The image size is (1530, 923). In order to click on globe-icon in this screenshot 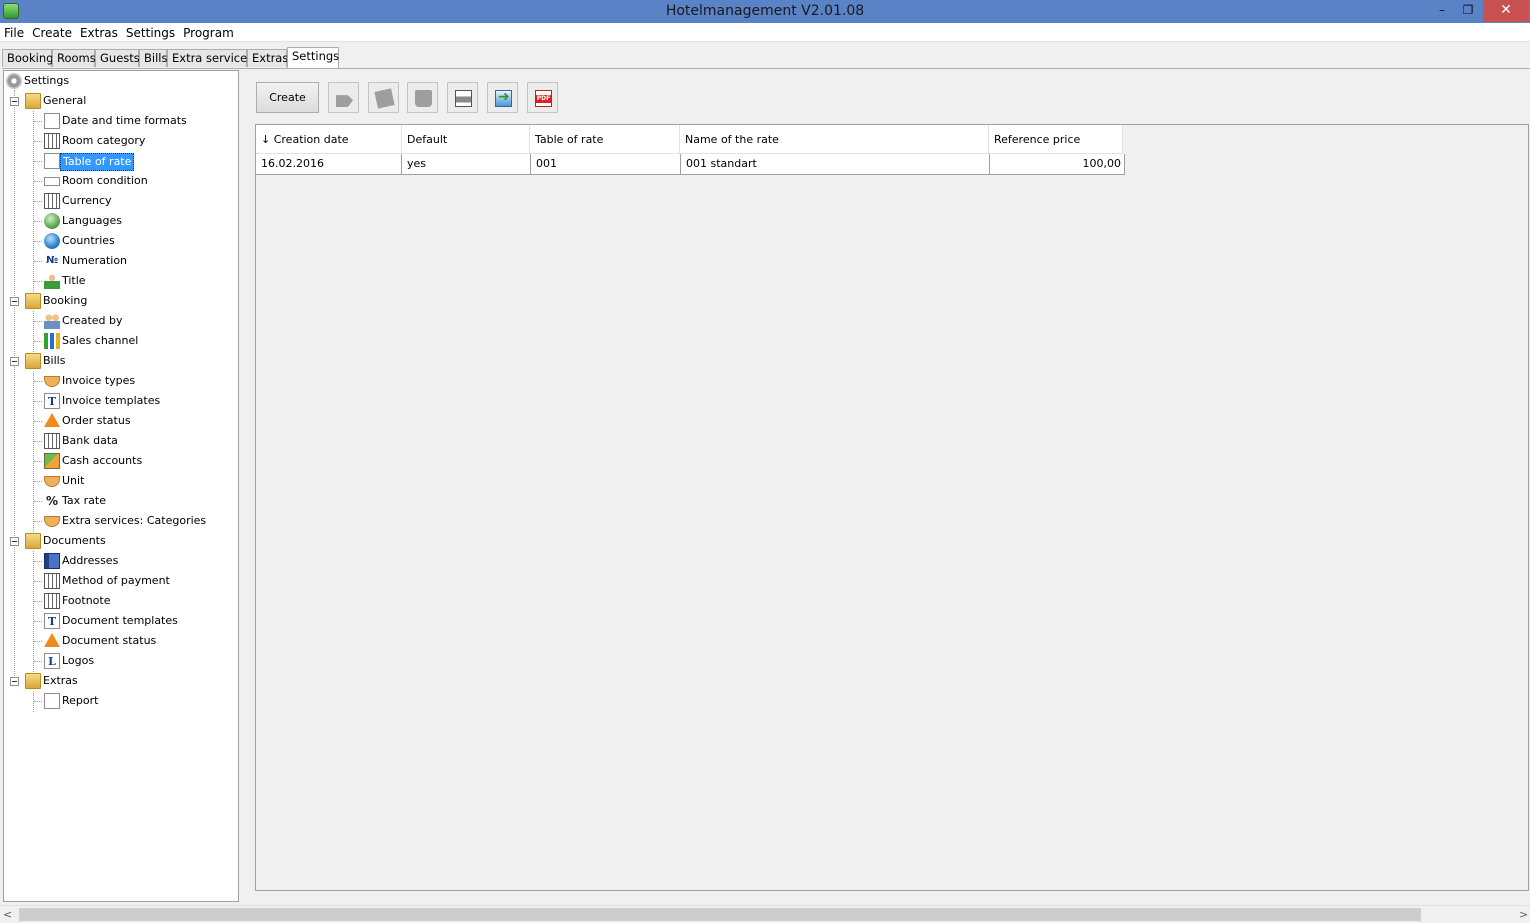, I will do `click(52, 241)`.